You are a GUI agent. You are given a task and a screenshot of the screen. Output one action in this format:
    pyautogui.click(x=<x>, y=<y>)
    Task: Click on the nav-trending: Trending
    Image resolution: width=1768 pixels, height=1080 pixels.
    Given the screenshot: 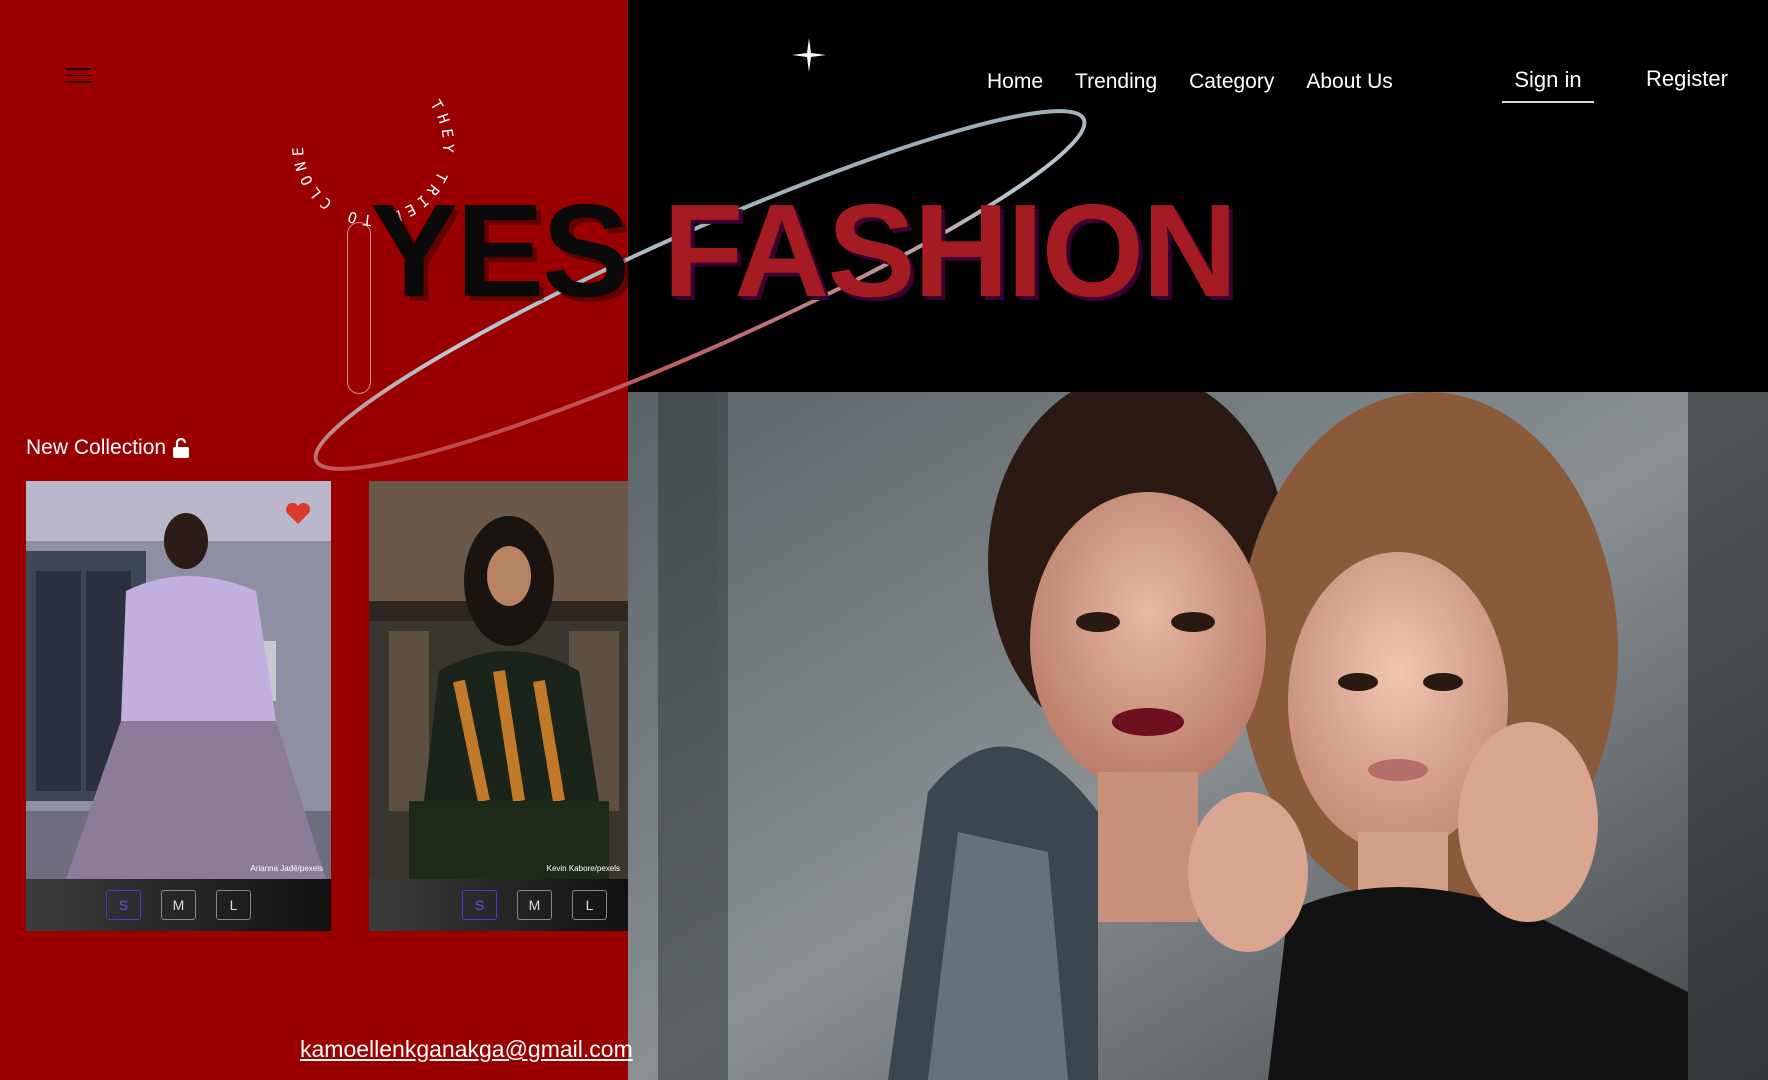 What is the action you would take?
    pyautogui.click(x=1116, y=82)
    